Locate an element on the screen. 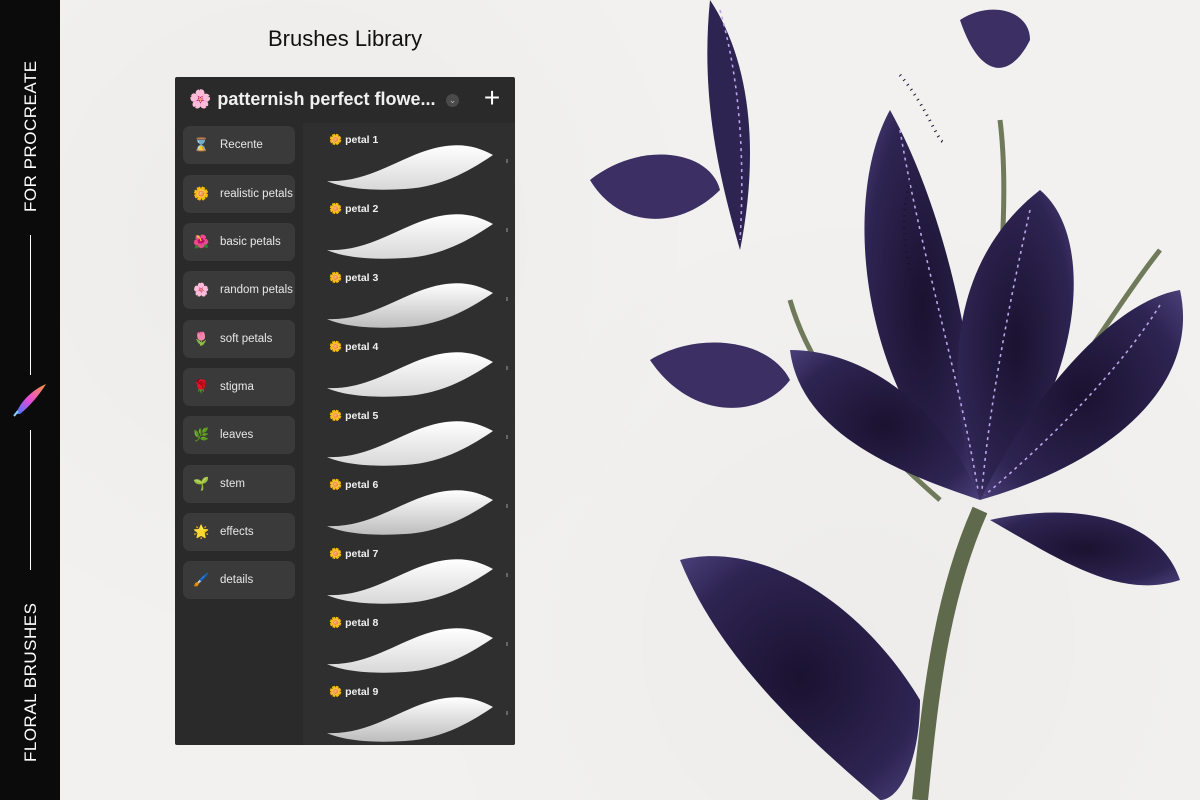  brush-item: 🌼 petal 8 is located at coordinates (416, 645).